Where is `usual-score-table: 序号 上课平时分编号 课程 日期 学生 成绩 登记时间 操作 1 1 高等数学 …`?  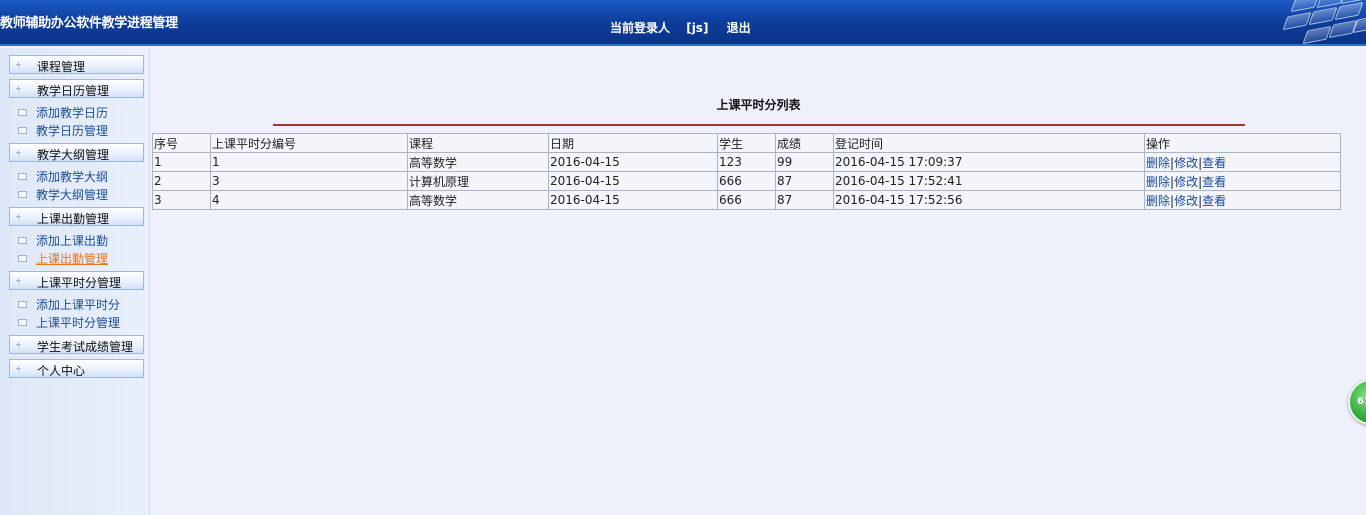
usual-score-table: 序号 上课平时分编号 课程 日期 学生 成绩 登记时间 操作 1 1 高等数学 … is located at coordinates (746, 171).